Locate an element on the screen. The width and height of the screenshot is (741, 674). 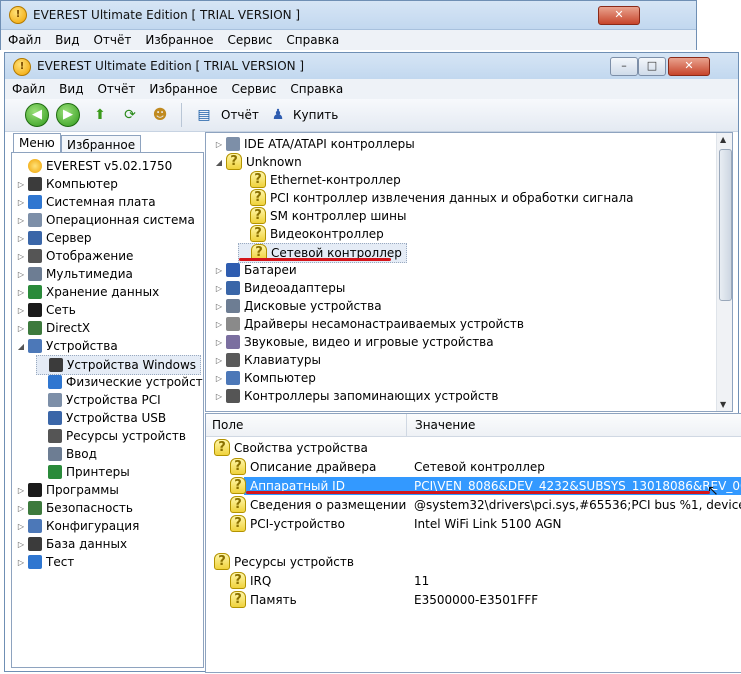
menu-view: Вид is located at coordinates (71, 89).